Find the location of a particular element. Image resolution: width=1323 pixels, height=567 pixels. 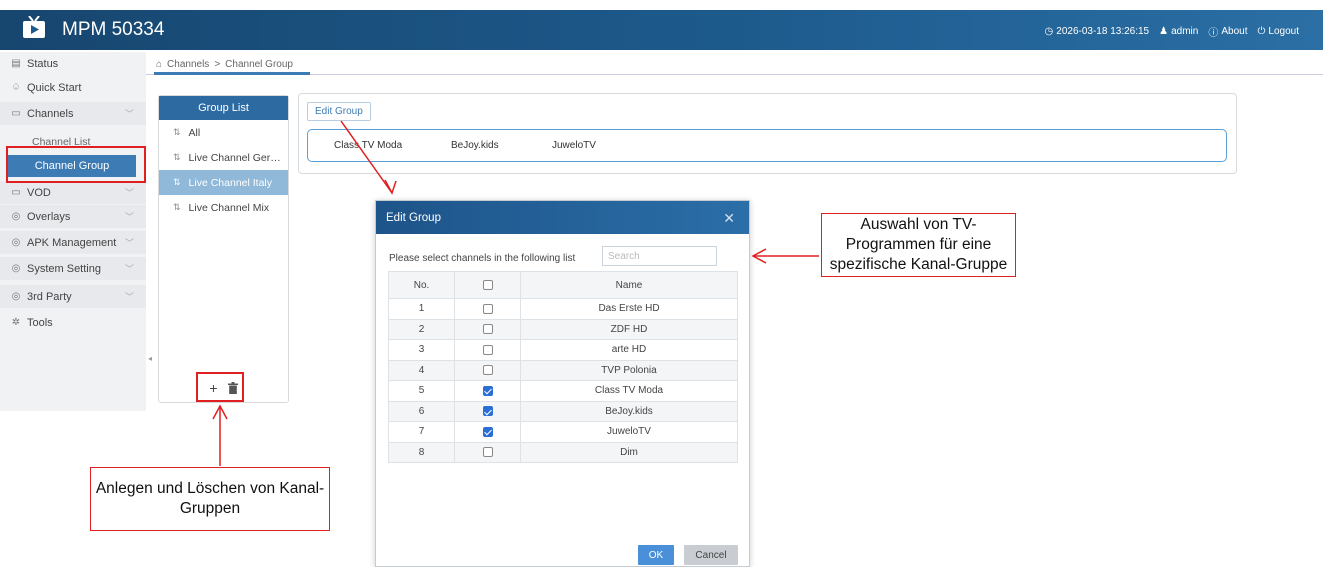

edit-group-button: Edit Group is located at coordinates (339, 111).